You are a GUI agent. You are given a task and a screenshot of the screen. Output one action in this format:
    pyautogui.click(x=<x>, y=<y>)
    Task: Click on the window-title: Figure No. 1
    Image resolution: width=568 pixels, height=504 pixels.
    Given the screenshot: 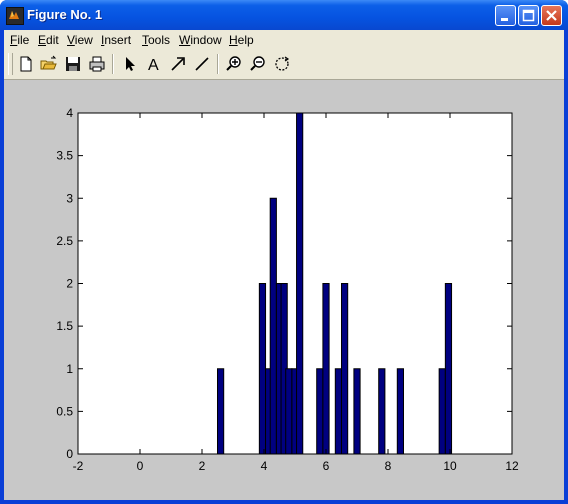 What is the action you would take?
    pyautogui.click(x=65, y=14)
    